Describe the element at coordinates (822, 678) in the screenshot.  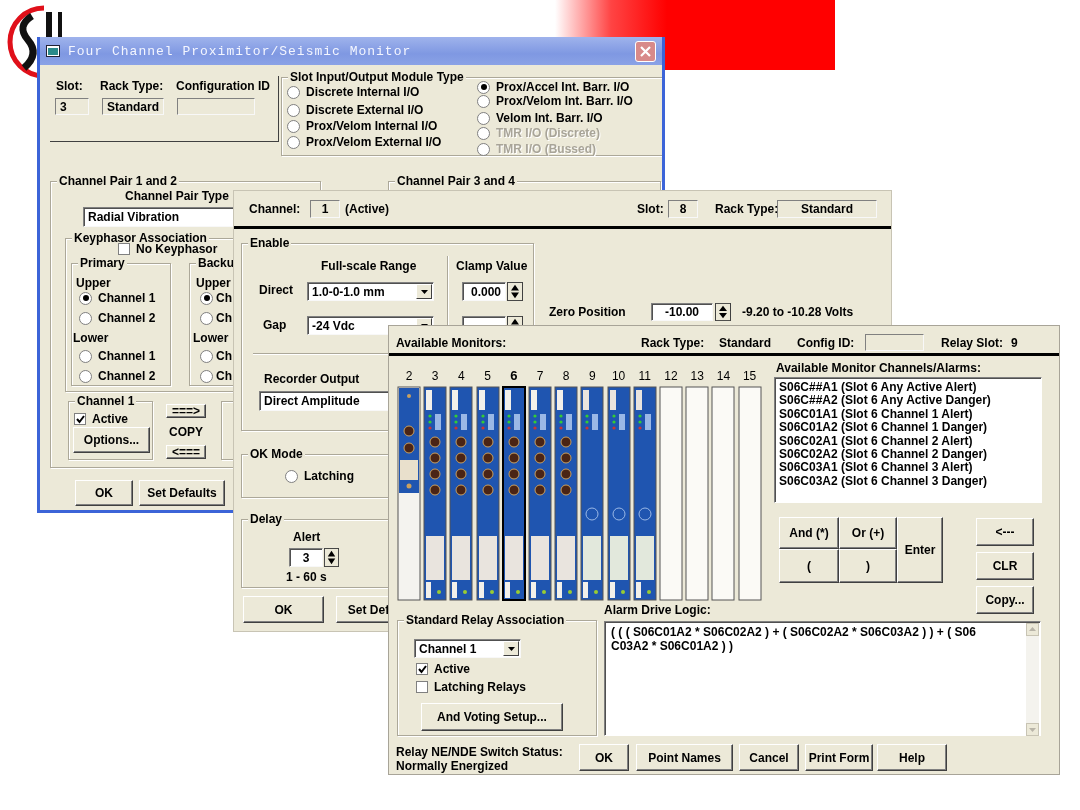
I see `logic-text-area: ( ( ( S06C01A2 * S06C02A2 ) + ( S06C02A2 * S06C03A2 ) ) + ( S06 C03A2 * S06C01A2 ) )` at that location.